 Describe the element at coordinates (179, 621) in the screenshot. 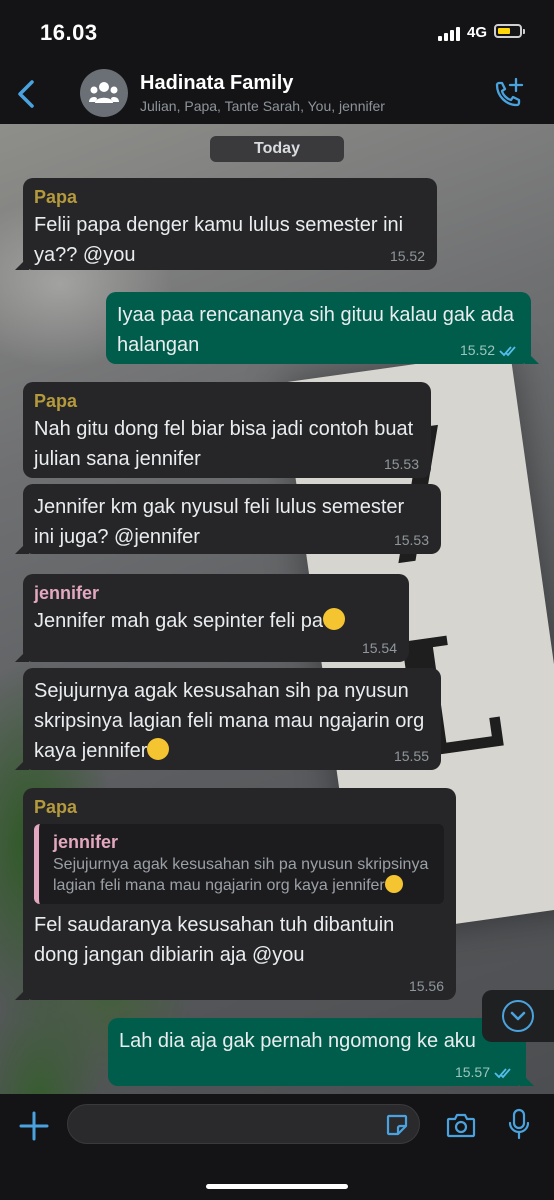

I see `message-text: Jennifer mah gak sepinter feli pa` at that location.